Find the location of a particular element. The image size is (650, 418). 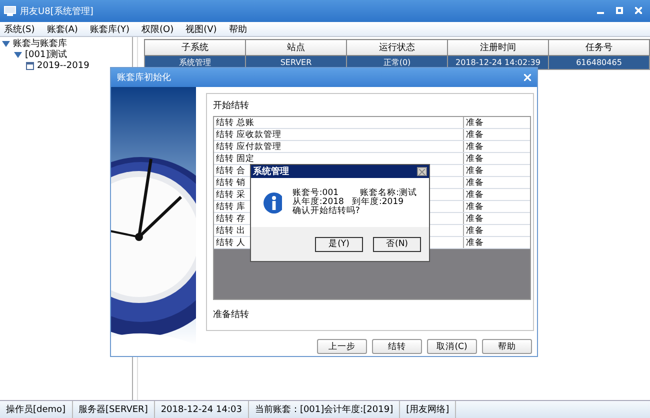

message-box-title: 系统管理 is located at coordinates (271, 171).